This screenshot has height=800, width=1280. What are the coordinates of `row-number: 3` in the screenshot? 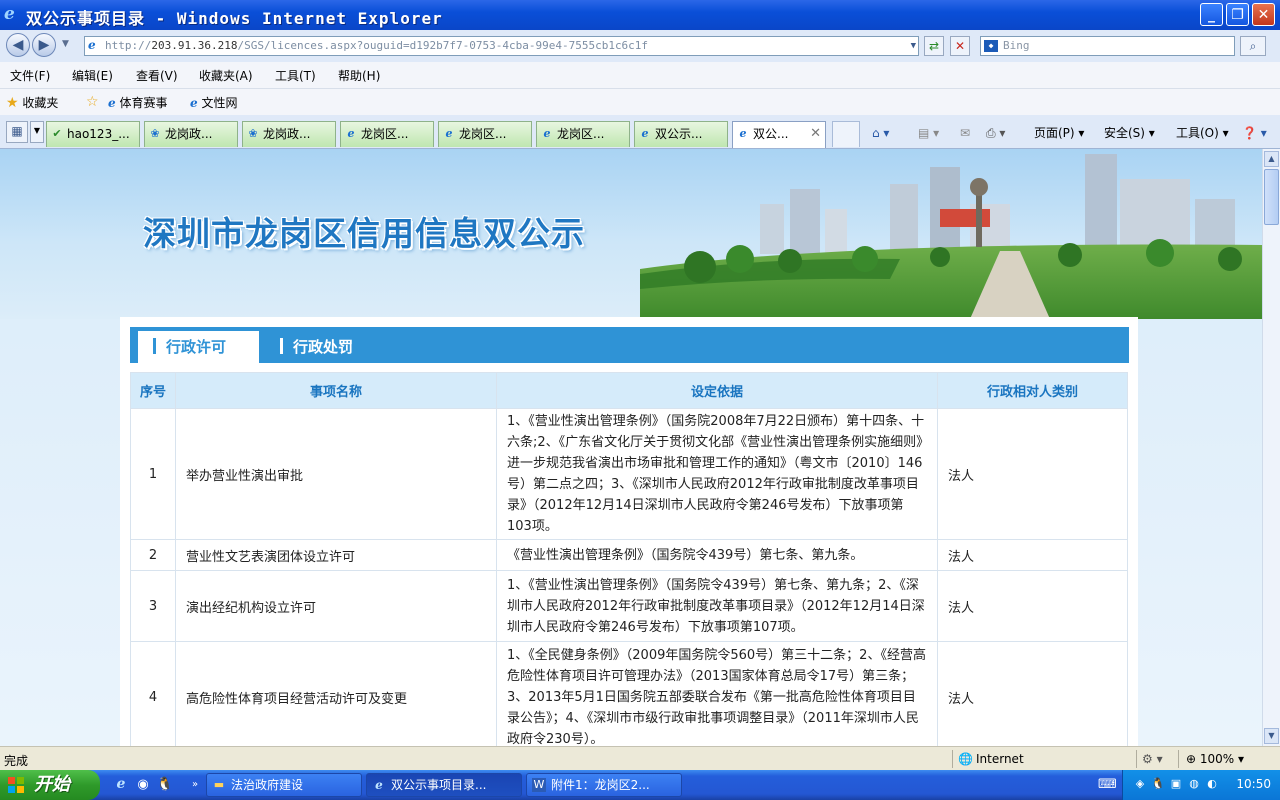 It's located at (153, 606).